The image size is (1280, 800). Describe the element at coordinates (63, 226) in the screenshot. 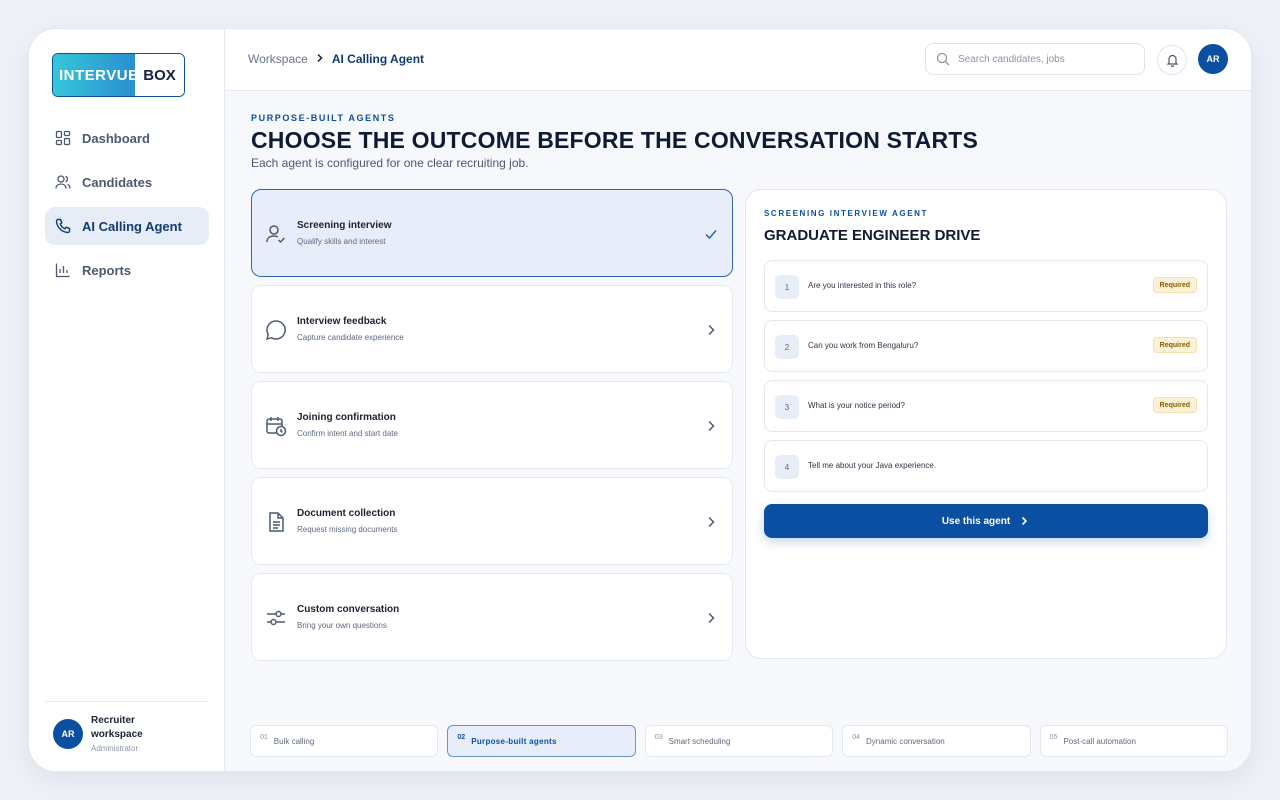

I see `phone-icon` at that location.